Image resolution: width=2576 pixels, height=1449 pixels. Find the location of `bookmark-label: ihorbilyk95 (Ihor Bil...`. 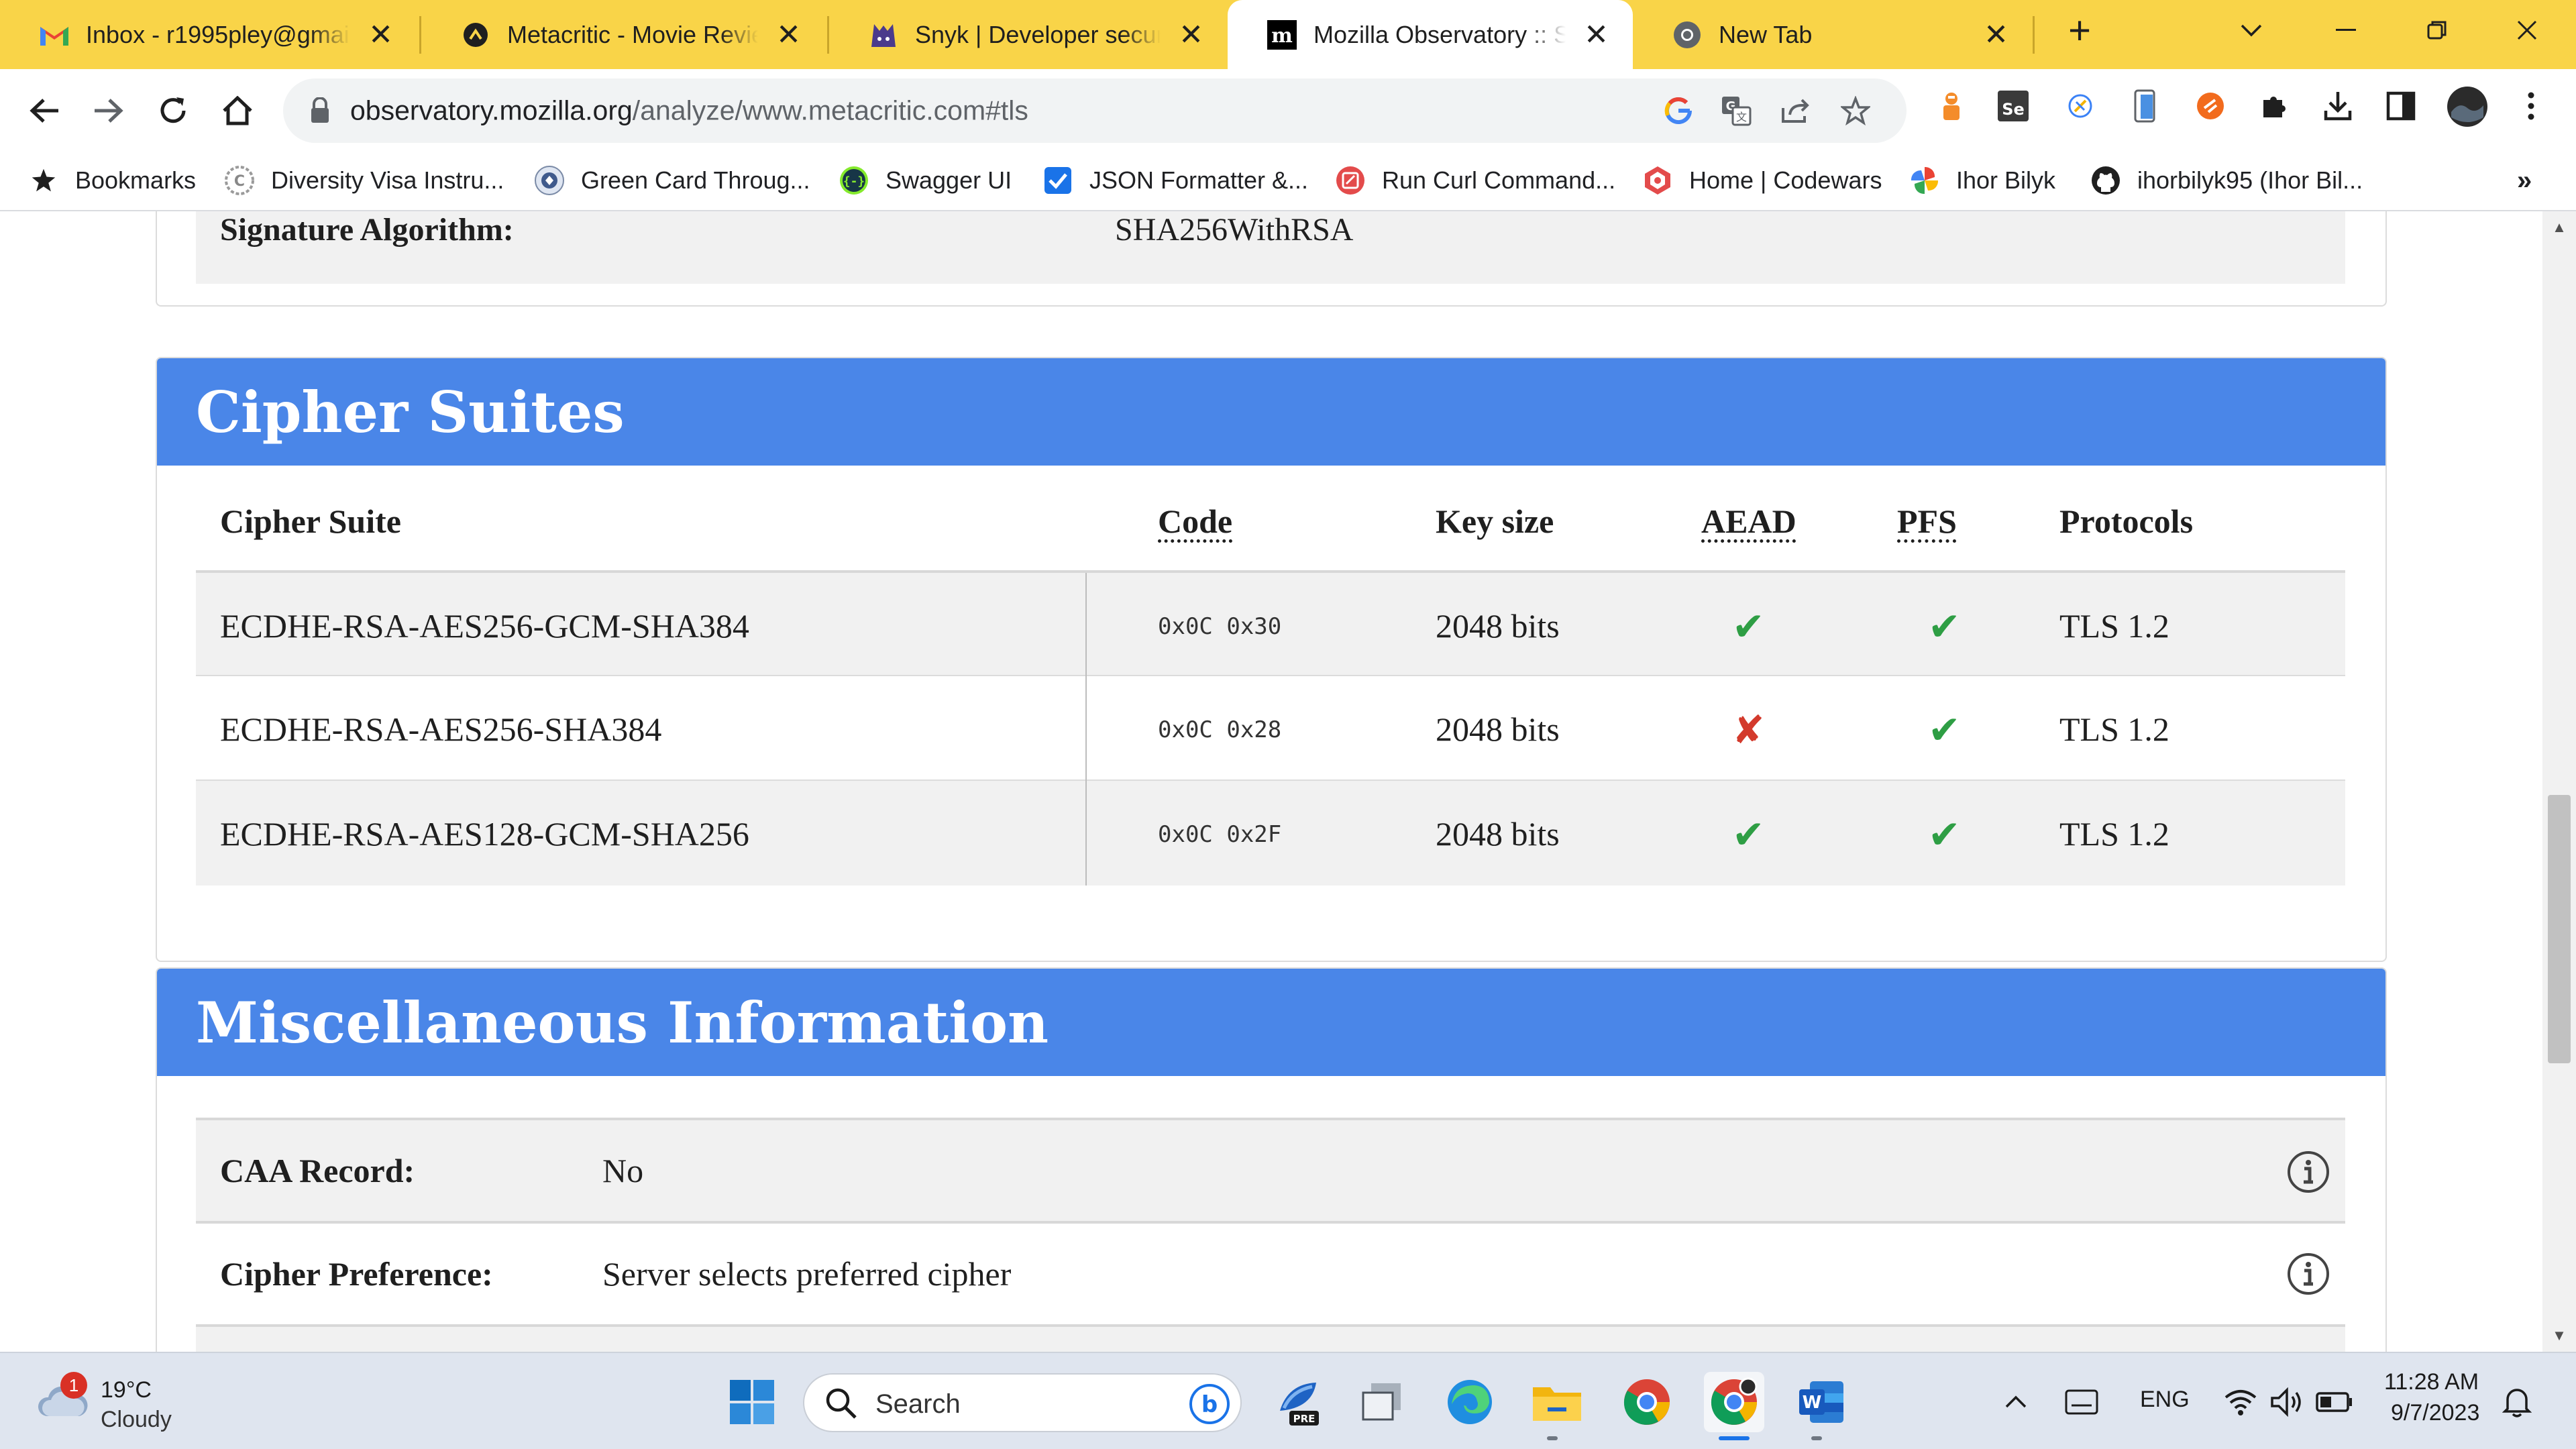

bookmark-label: ihorbilyk95 (Ihor Bil... is located at coordinates (2250, 180).